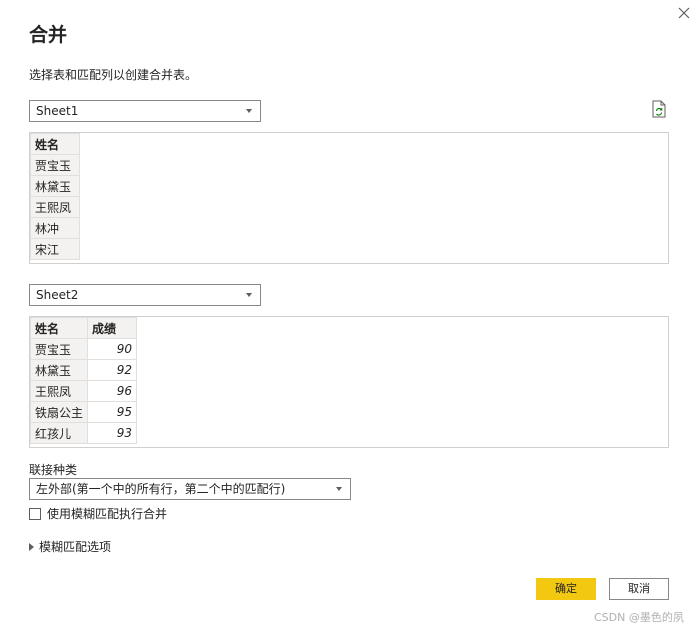 The width and height of the screenshot is (699, 629). I want to click on table2-select: Sheet2, so click(145, 295).